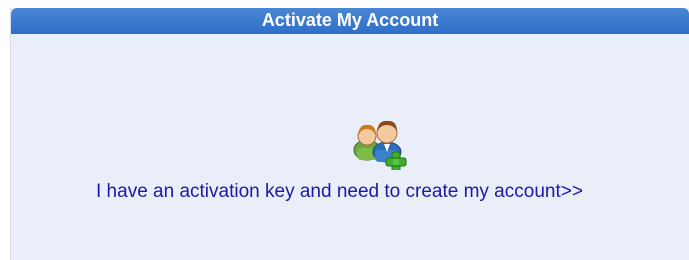 The image size is (689, 260). I want to click on panel-header: Activate My Account, so click(350, 21).